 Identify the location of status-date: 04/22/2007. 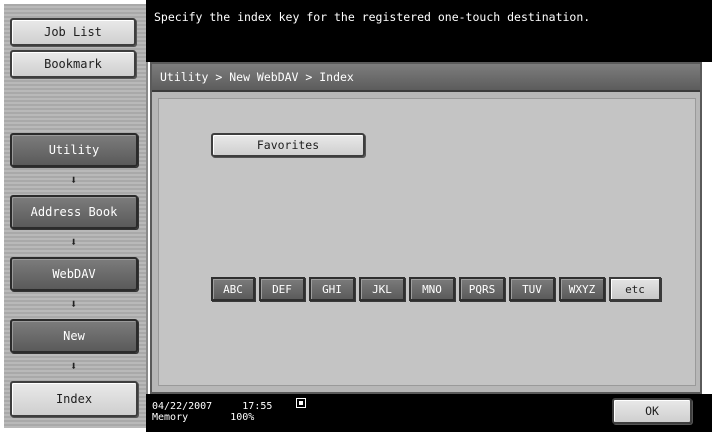
(182, 406).